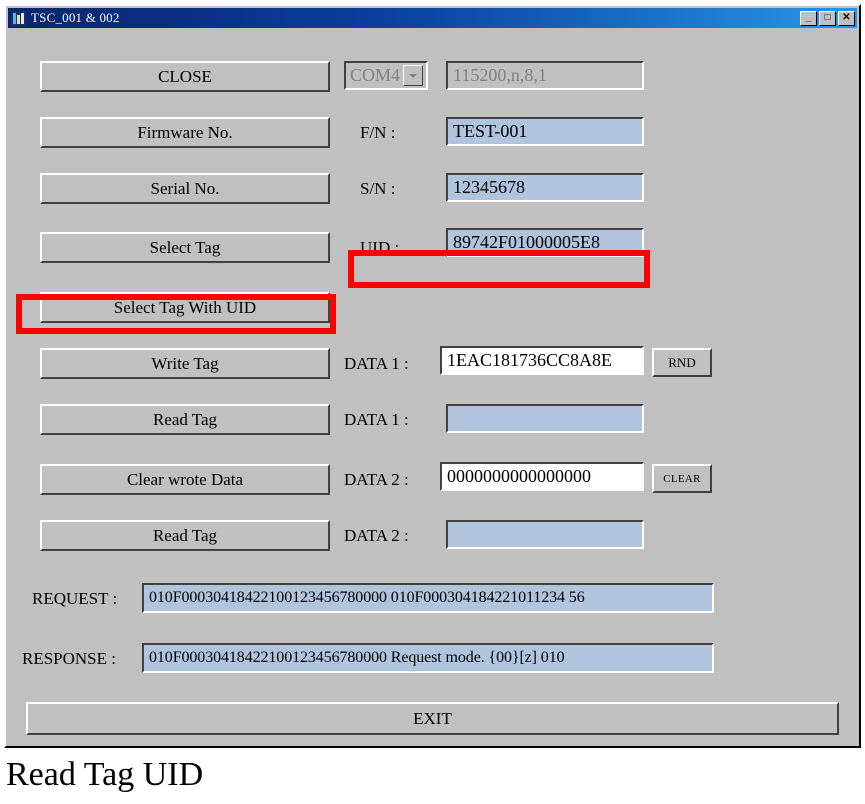  I want to click on form-row-select-tag: Select Tag UID : 89742F01000005E8, so click(432, 248).